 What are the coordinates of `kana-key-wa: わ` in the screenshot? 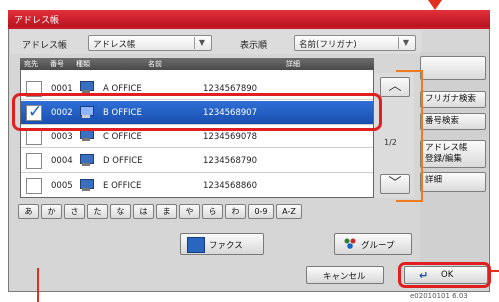 It's located at (235, 211).